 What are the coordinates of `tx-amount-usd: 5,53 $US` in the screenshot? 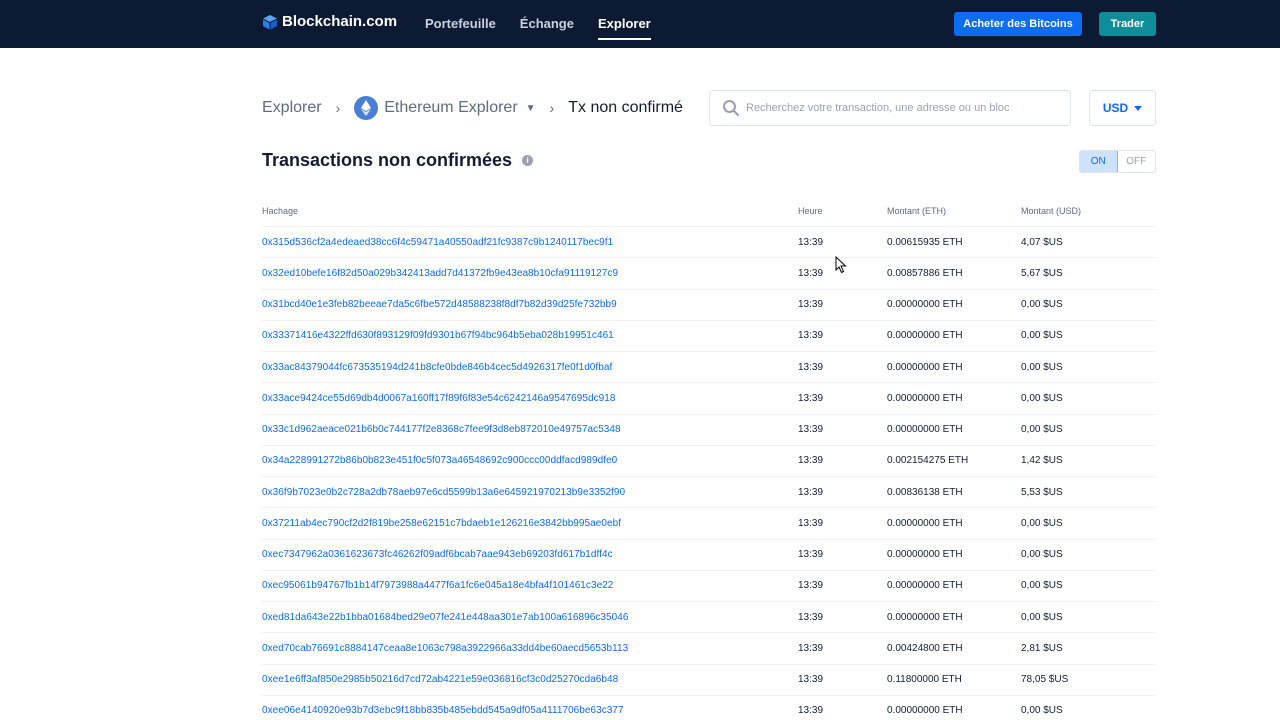 It's located at (1042, 492).